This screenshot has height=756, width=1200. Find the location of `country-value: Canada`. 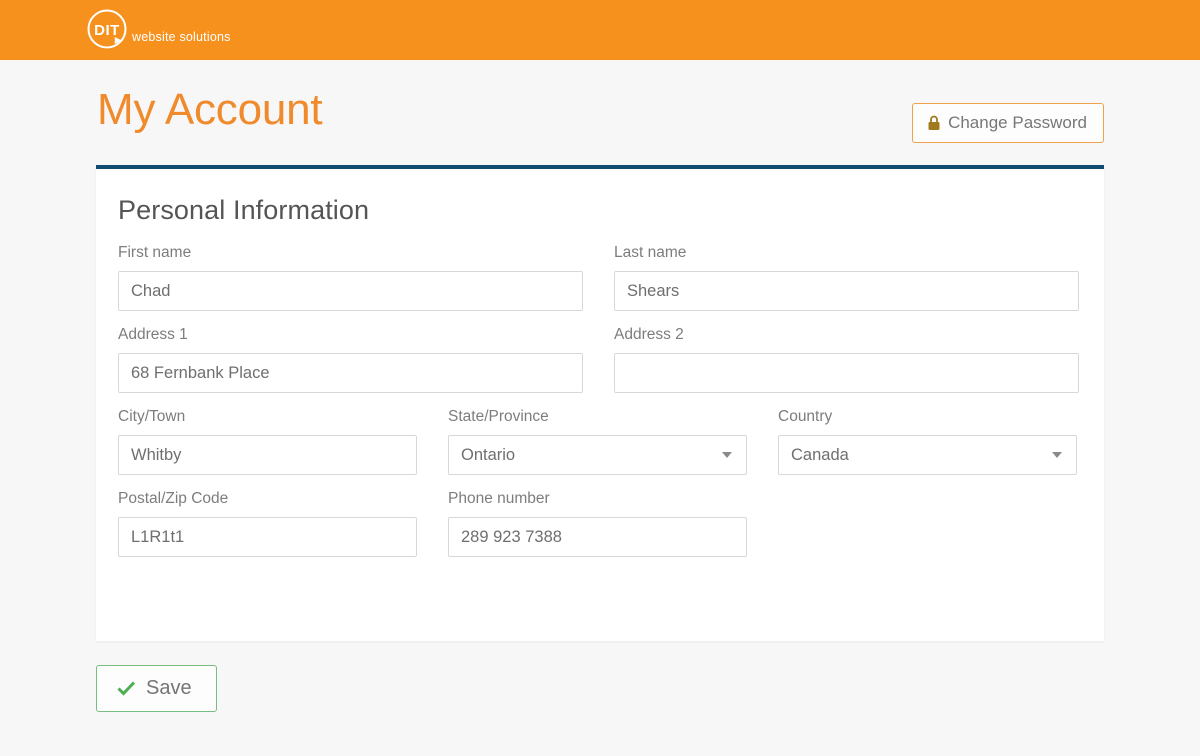

country-value: Canada is located at coordinates (820, 454).